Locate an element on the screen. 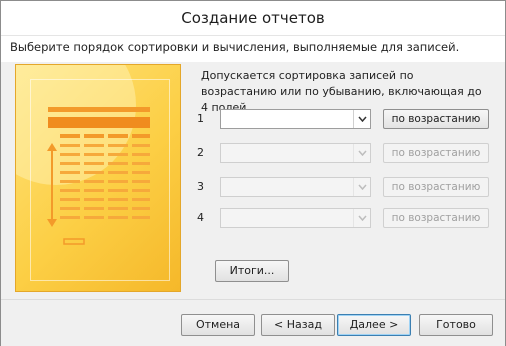  sort-order-button-1: по возрастанию is located at coordinates (436, 119).